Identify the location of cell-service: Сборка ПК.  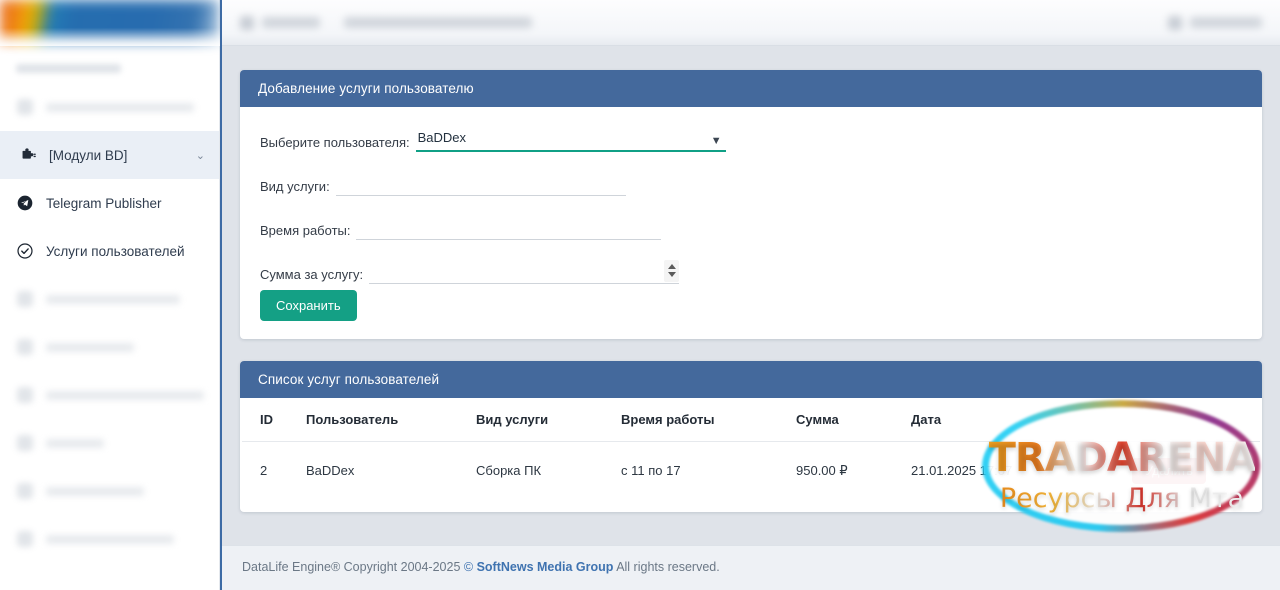
(509, 470).